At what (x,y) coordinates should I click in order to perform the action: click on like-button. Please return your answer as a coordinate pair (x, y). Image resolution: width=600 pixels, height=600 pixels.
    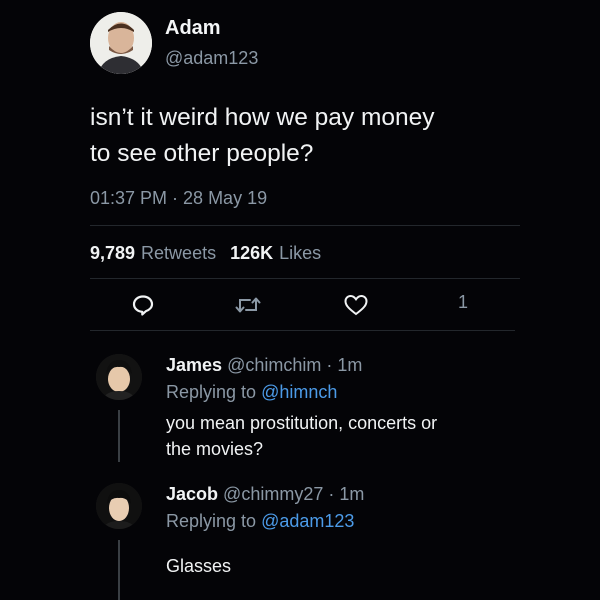
    Looking at the image, I should click on (356, 305).